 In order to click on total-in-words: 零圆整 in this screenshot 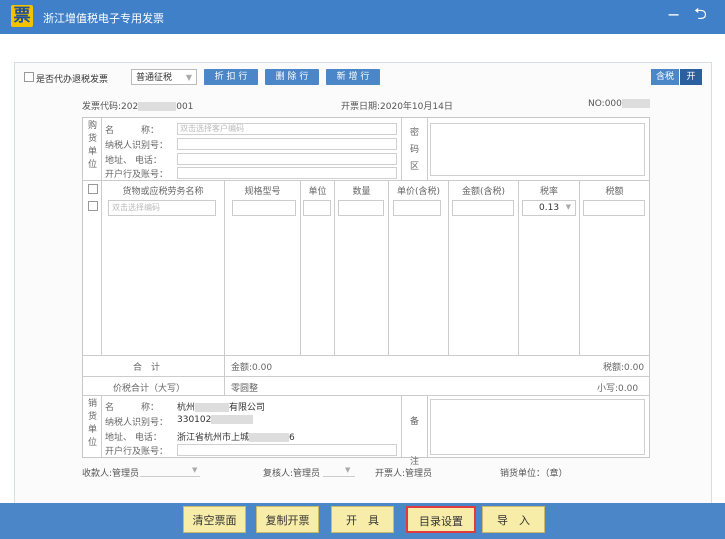, I will do `click(245, 389)`.